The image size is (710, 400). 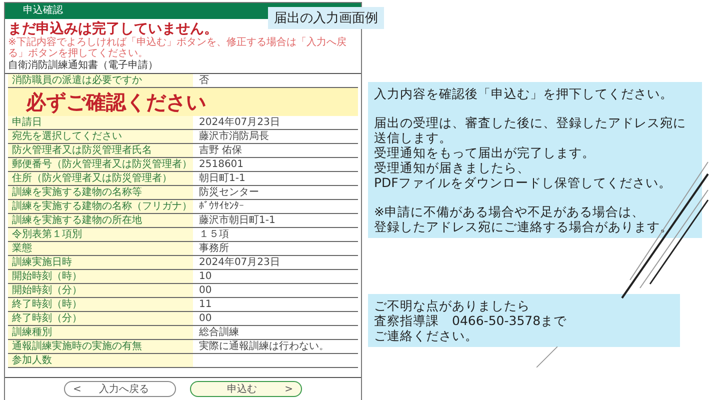 I want to click on field-label: 訓練を実施する建物の所在地, so click(x=100, y=220).